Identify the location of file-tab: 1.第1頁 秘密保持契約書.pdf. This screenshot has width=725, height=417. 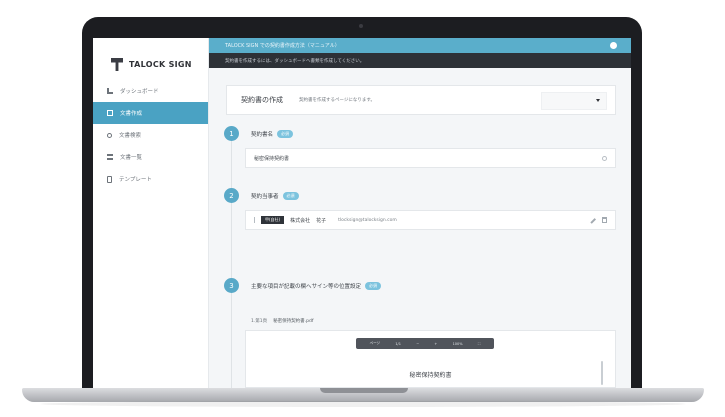
(282, 321).